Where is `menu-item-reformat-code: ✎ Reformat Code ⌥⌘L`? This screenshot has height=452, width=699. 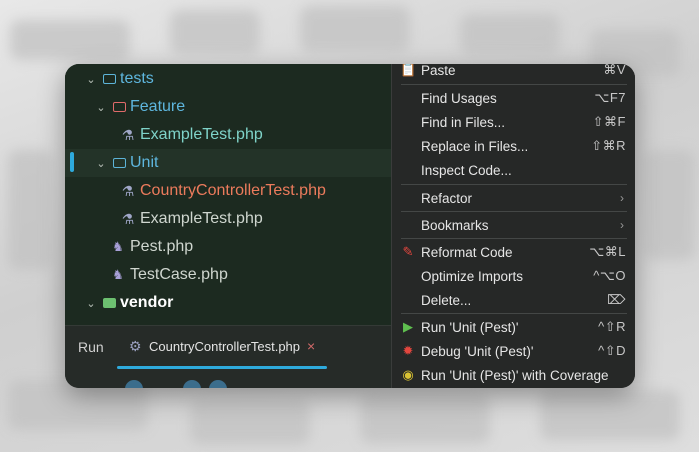 menu-item-reformat-code: ✎ Reformat Code ⌥⌘L is located at coordinates (513, 252).